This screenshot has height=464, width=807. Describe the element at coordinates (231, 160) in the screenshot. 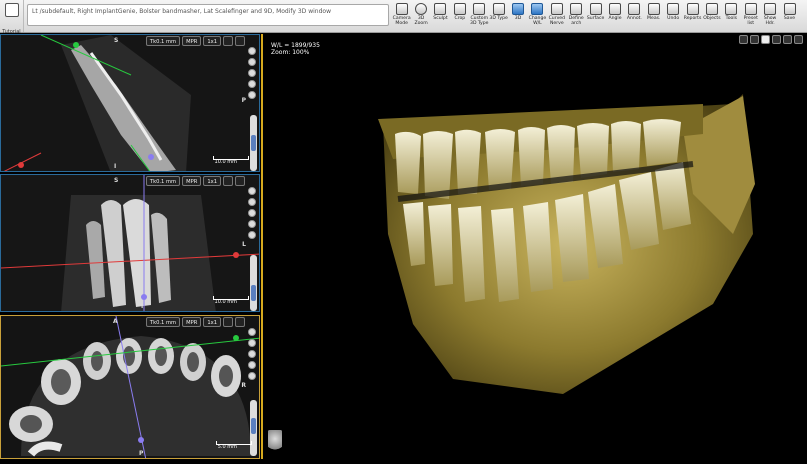

I see `scale-bar: 10.0 mm` at that location.